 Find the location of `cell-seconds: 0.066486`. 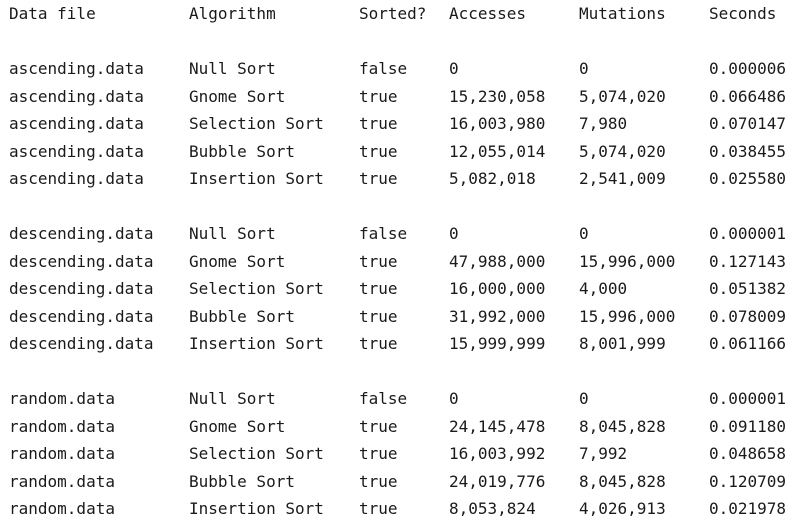

cell-seconds: 0.066486 is located at coordinates (748, 96).